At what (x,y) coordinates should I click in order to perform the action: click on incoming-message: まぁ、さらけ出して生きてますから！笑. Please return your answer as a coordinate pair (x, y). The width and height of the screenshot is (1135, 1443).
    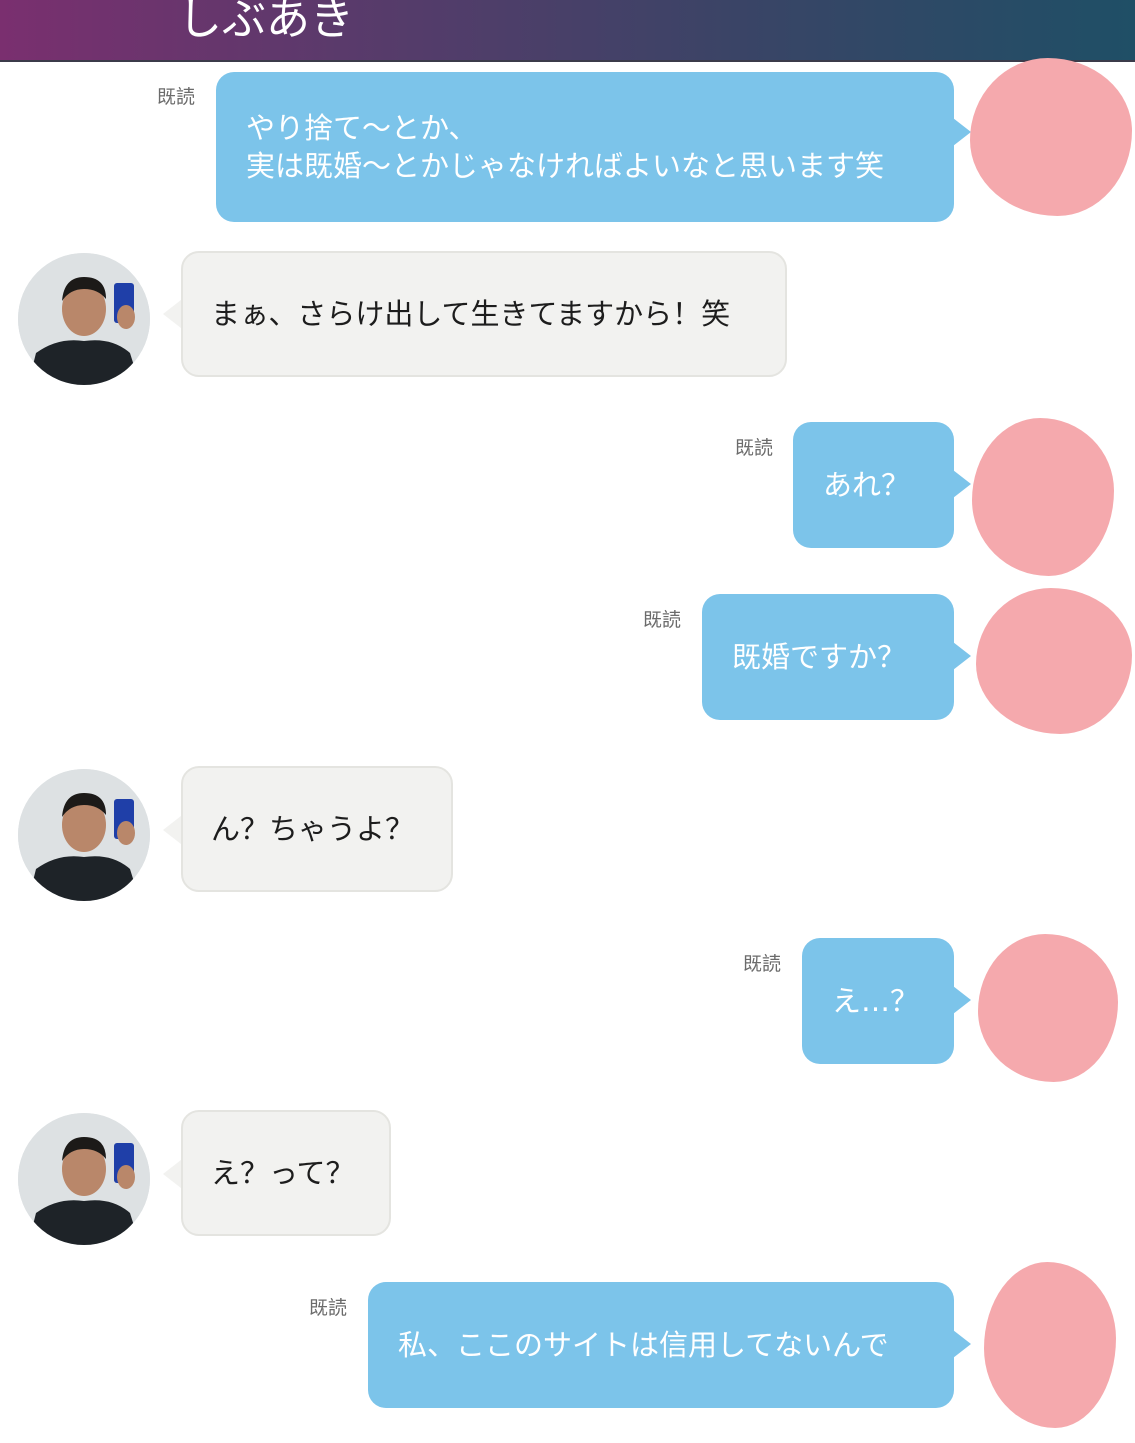
    Looking at the image, I should click on (484, 314).